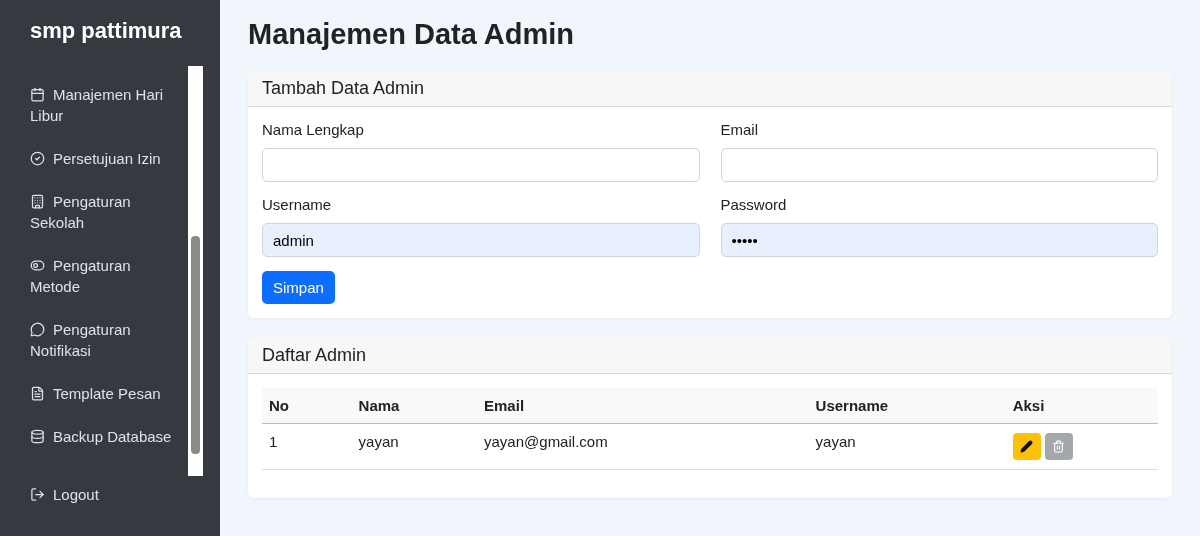  Describe the element at coordinates (939, 240) in the screenshot. I see `input-field: •••••` at that location.